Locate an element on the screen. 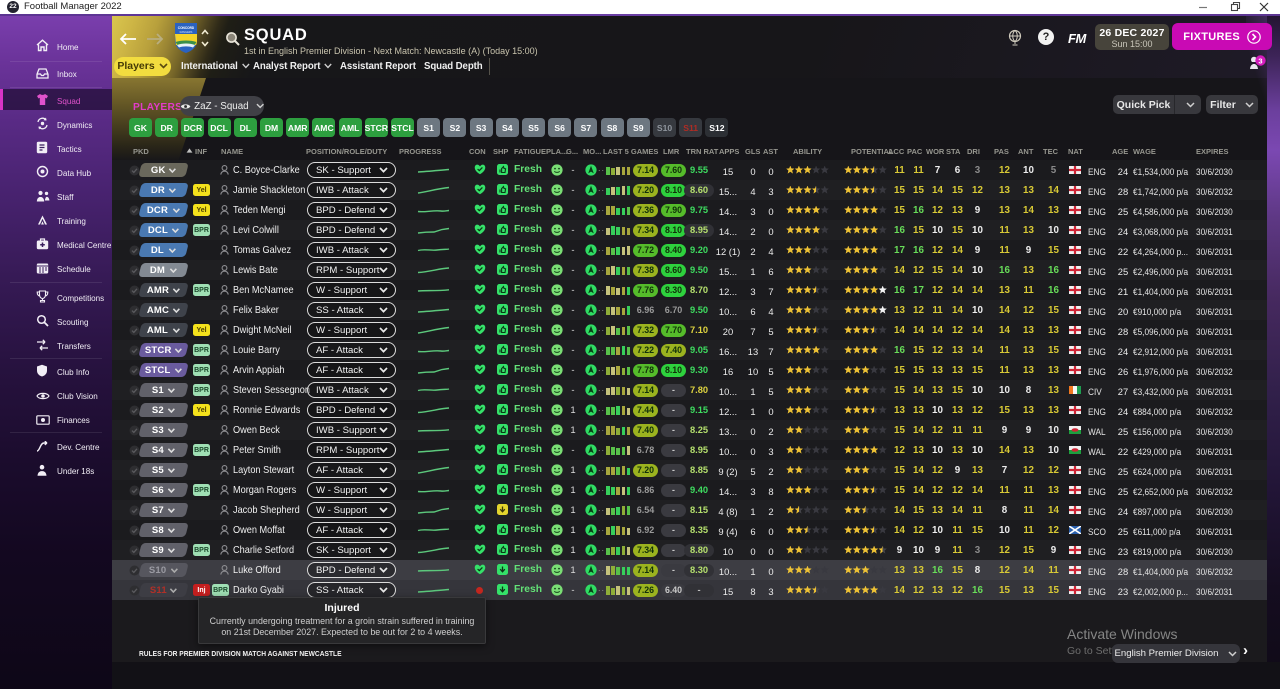  svg-text: CONCORD is located at coordinates (186, 28).